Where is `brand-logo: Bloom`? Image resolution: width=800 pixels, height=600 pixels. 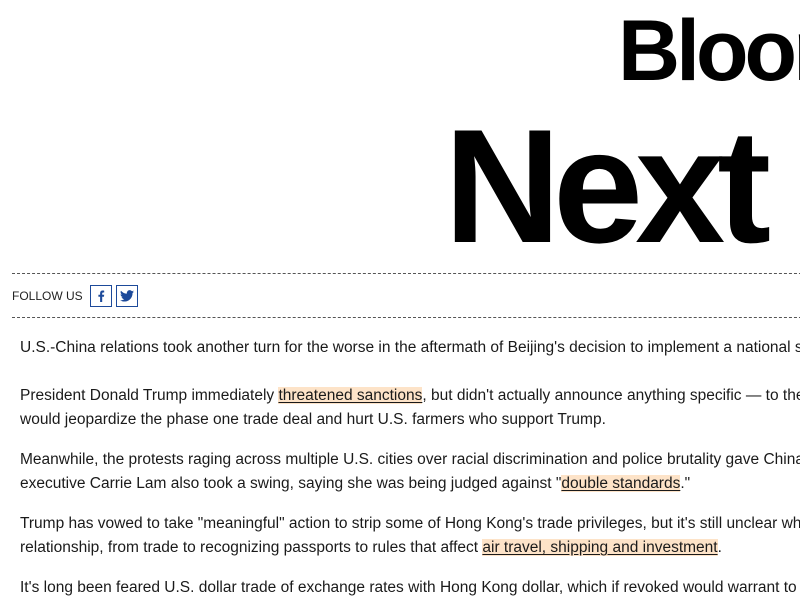 brand-logo: Bloom is located at coordinates (709, 51).